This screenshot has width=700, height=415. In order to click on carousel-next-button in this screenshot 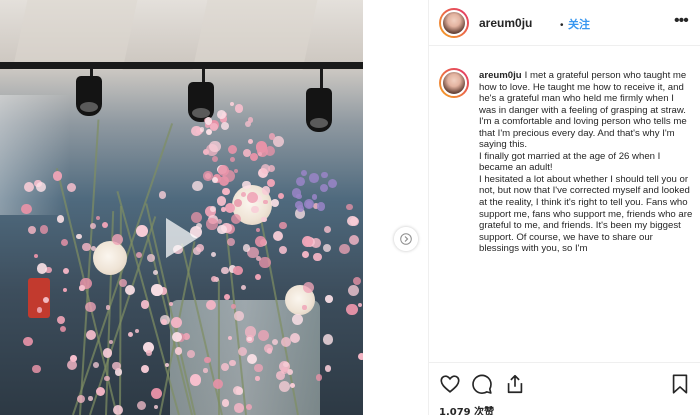, I will do `click(406, 239)`.